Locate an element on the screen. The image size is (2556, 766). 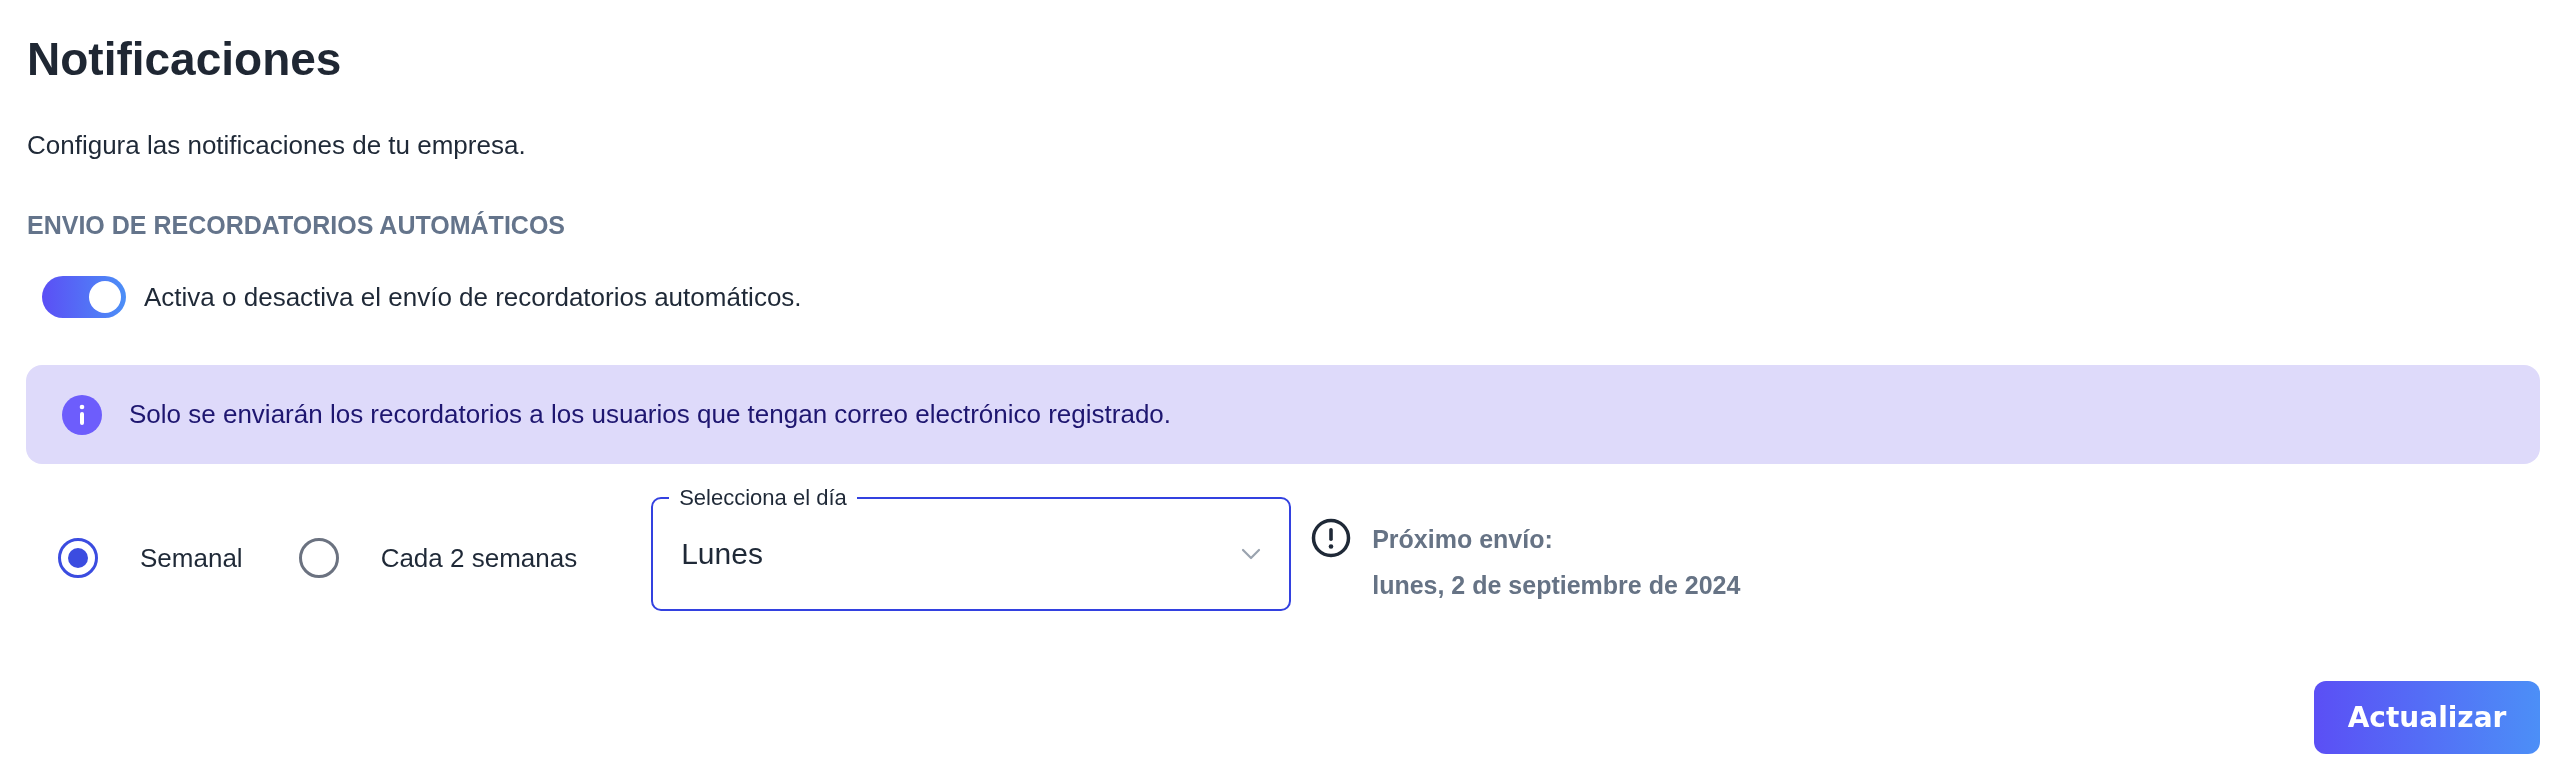
section-heading: ENVIO DE RECORDATORIOS AUTOMÁTICOS is located at coordinates (296, 225).